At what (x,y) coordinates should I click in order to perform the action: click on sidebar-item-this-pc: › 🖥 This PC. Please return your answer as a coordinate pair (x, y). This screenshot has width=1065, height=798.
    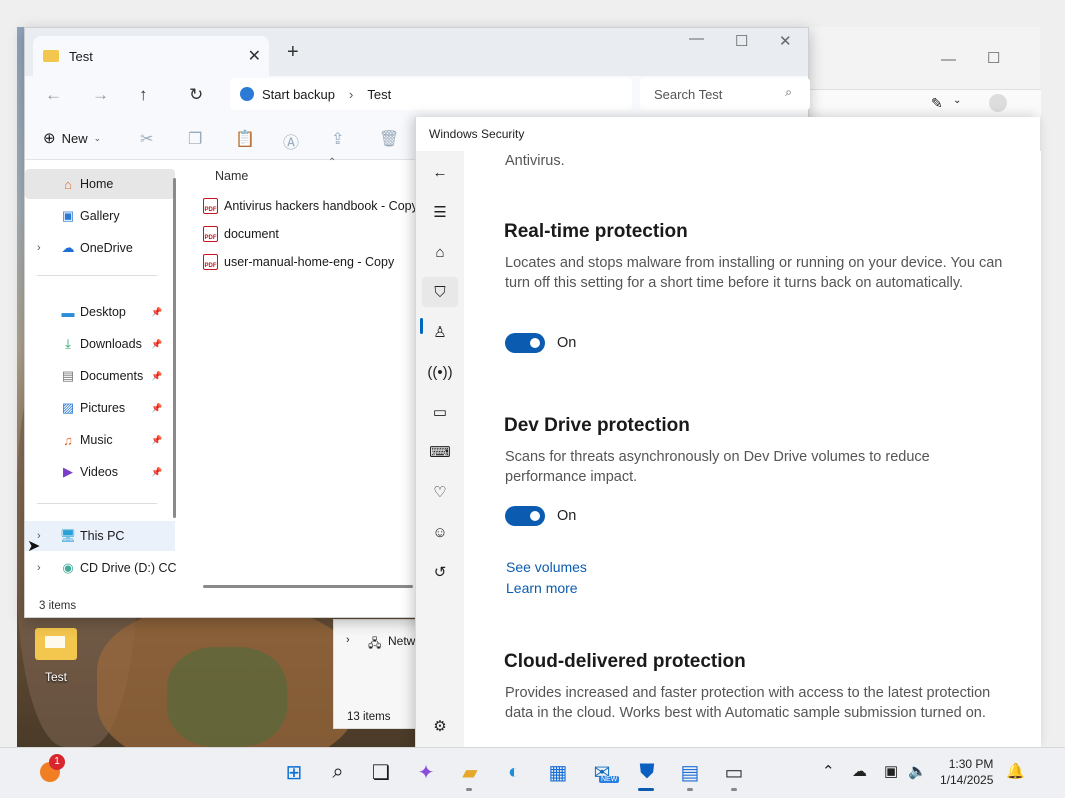
    Looking at the image, I should click on (100, 536).